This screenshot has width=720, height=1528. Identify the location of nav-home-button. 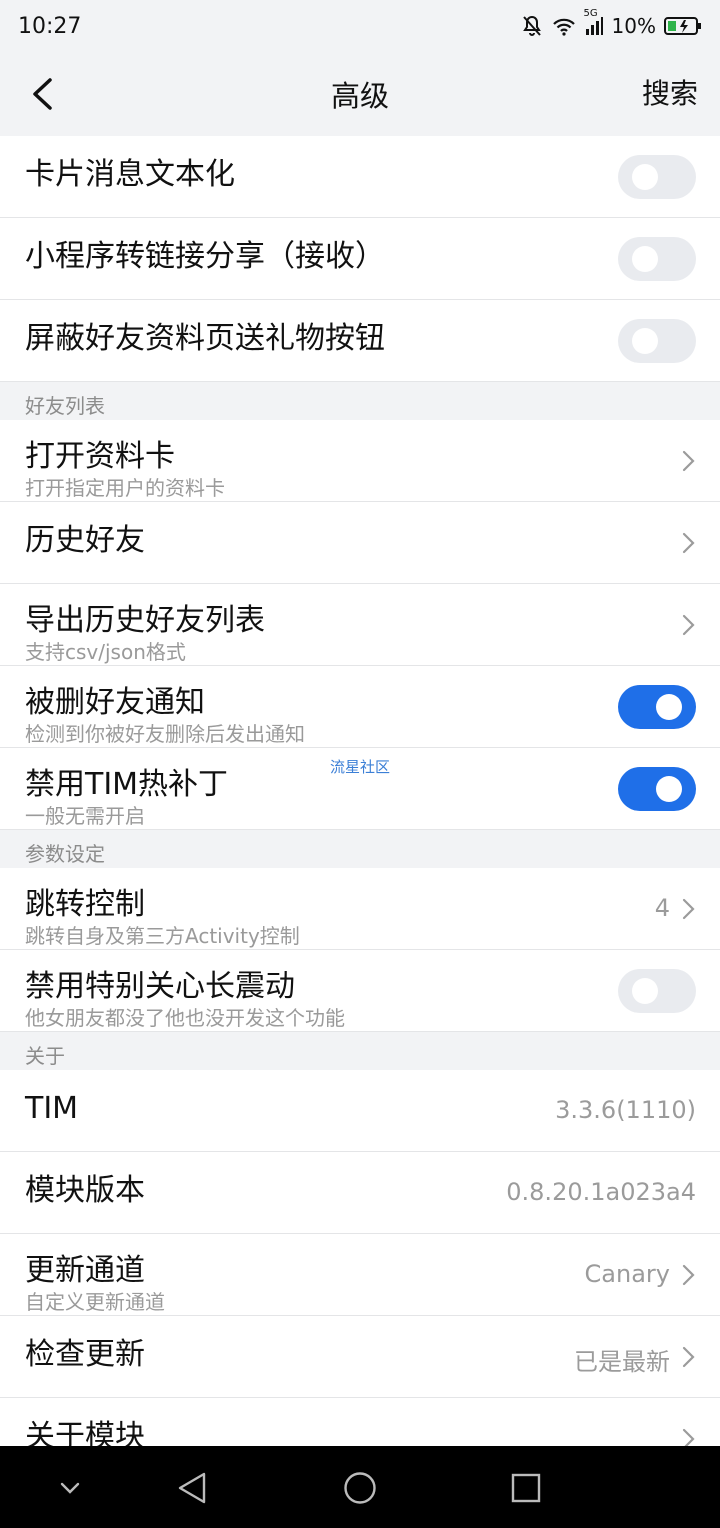
(360, 1488).